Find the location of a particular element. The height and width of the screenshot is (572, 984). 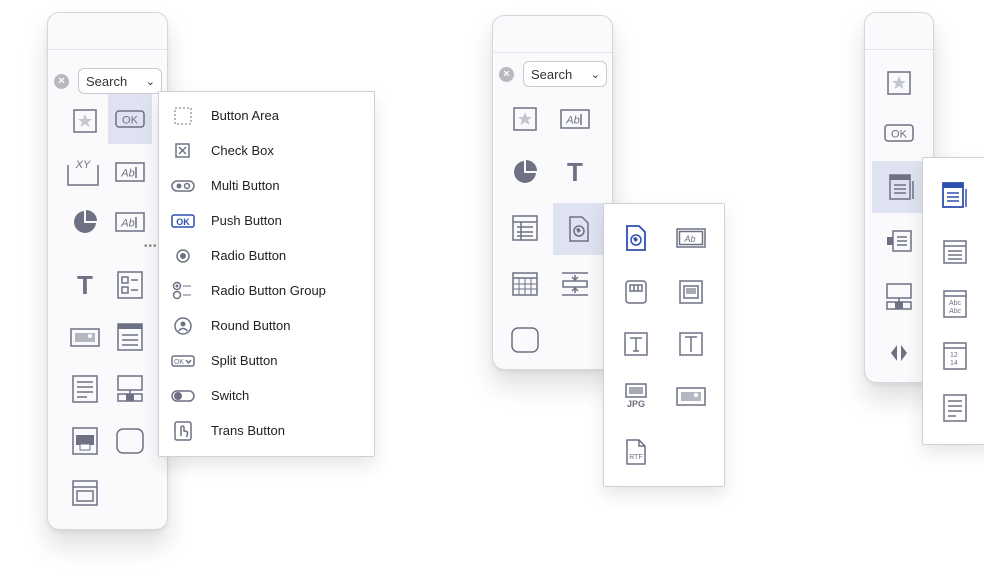

tool-splitter is located at coordinates (575, 284).